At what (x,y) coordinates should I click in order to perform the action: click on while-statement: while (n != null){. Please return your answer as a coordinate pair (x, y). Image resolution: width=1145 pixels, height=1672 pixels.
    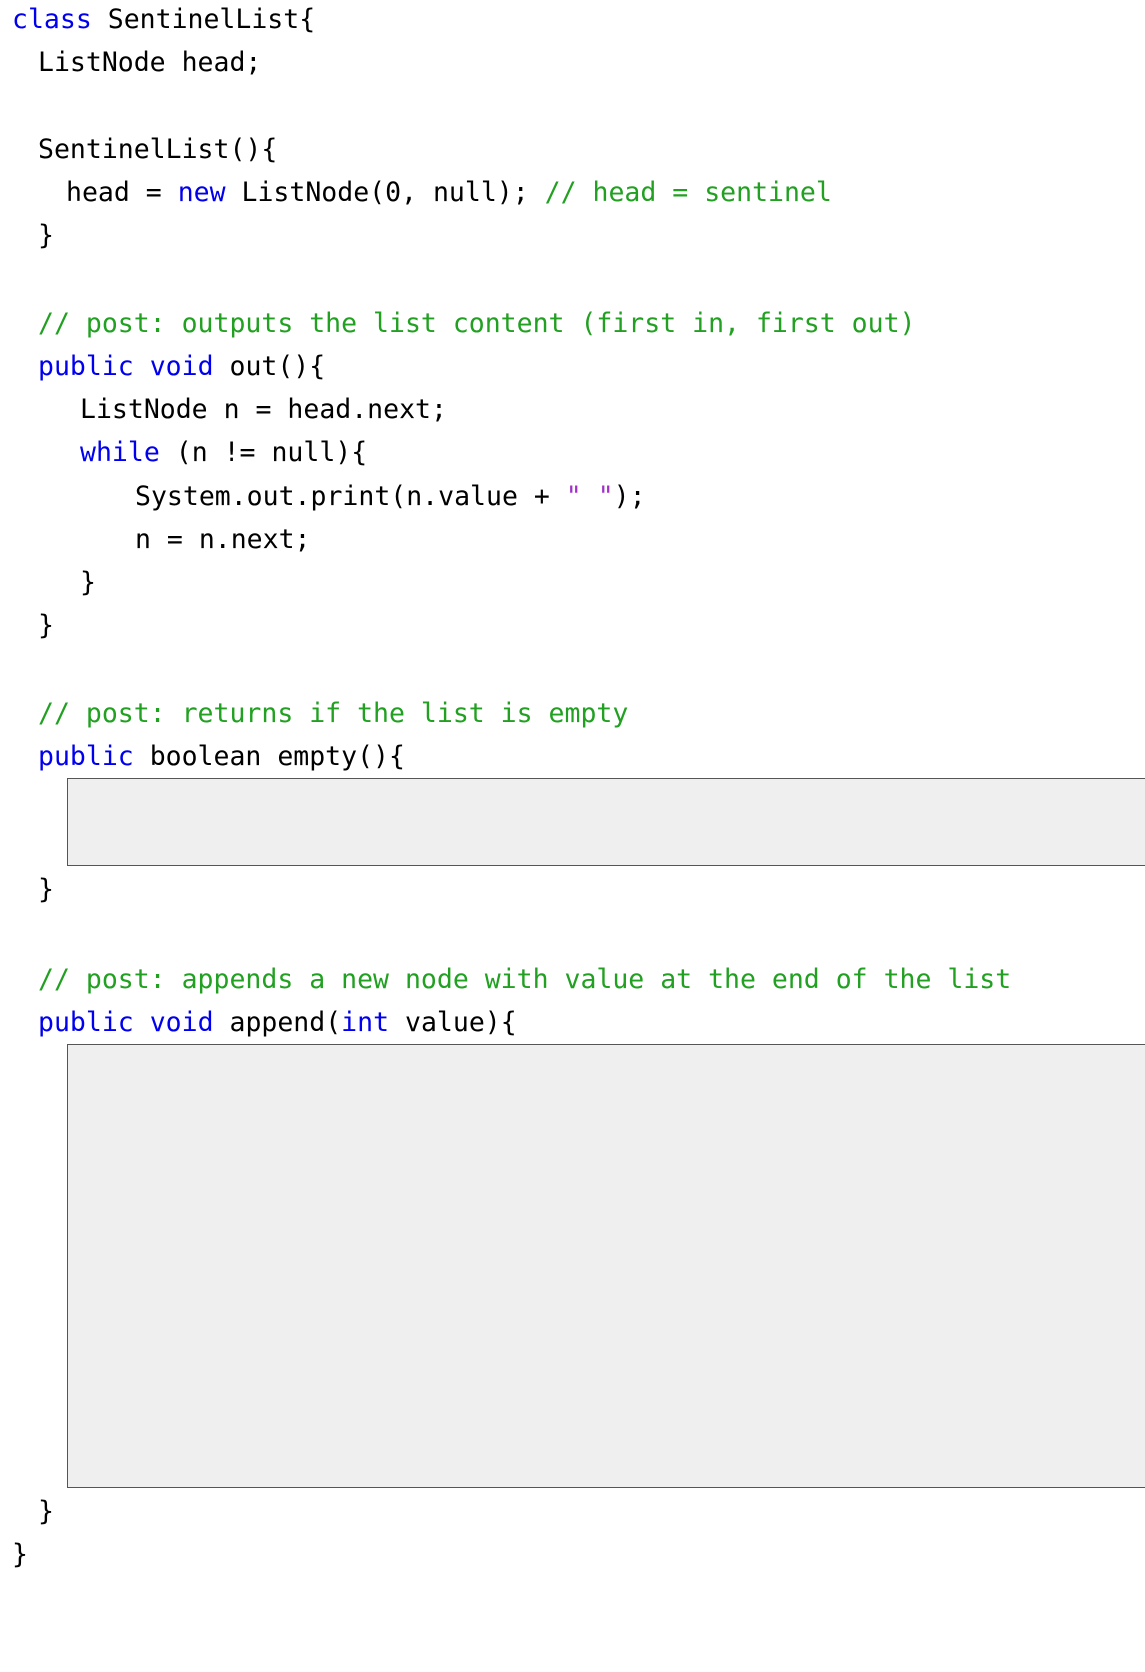
    Looking at the image, I should click on (224, 452).